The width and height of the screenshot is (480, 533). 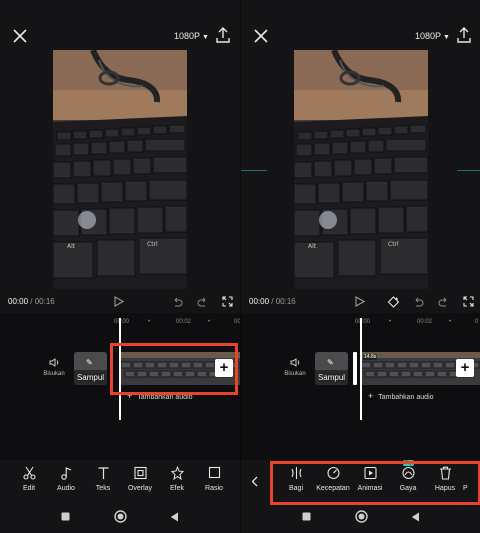 I want to click on ruler-tick-label: 0, so click(x=477, y=322).